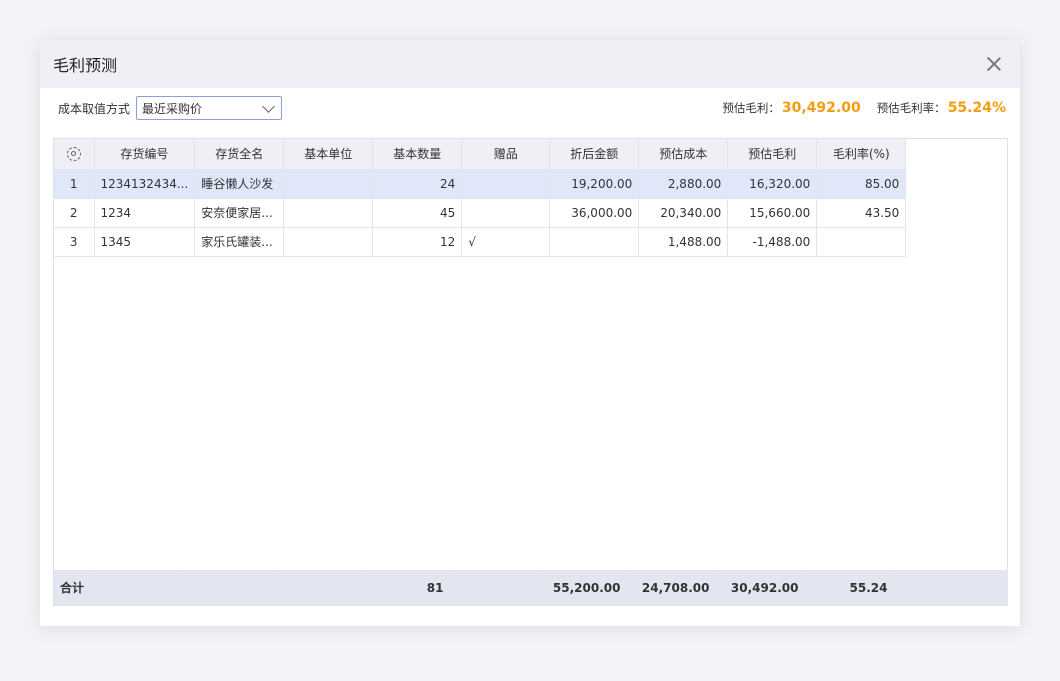  What do you see at coordinates (268, 106) in the screenshot?
I see `chevron-down-icon` at bounding box center [268, 106].